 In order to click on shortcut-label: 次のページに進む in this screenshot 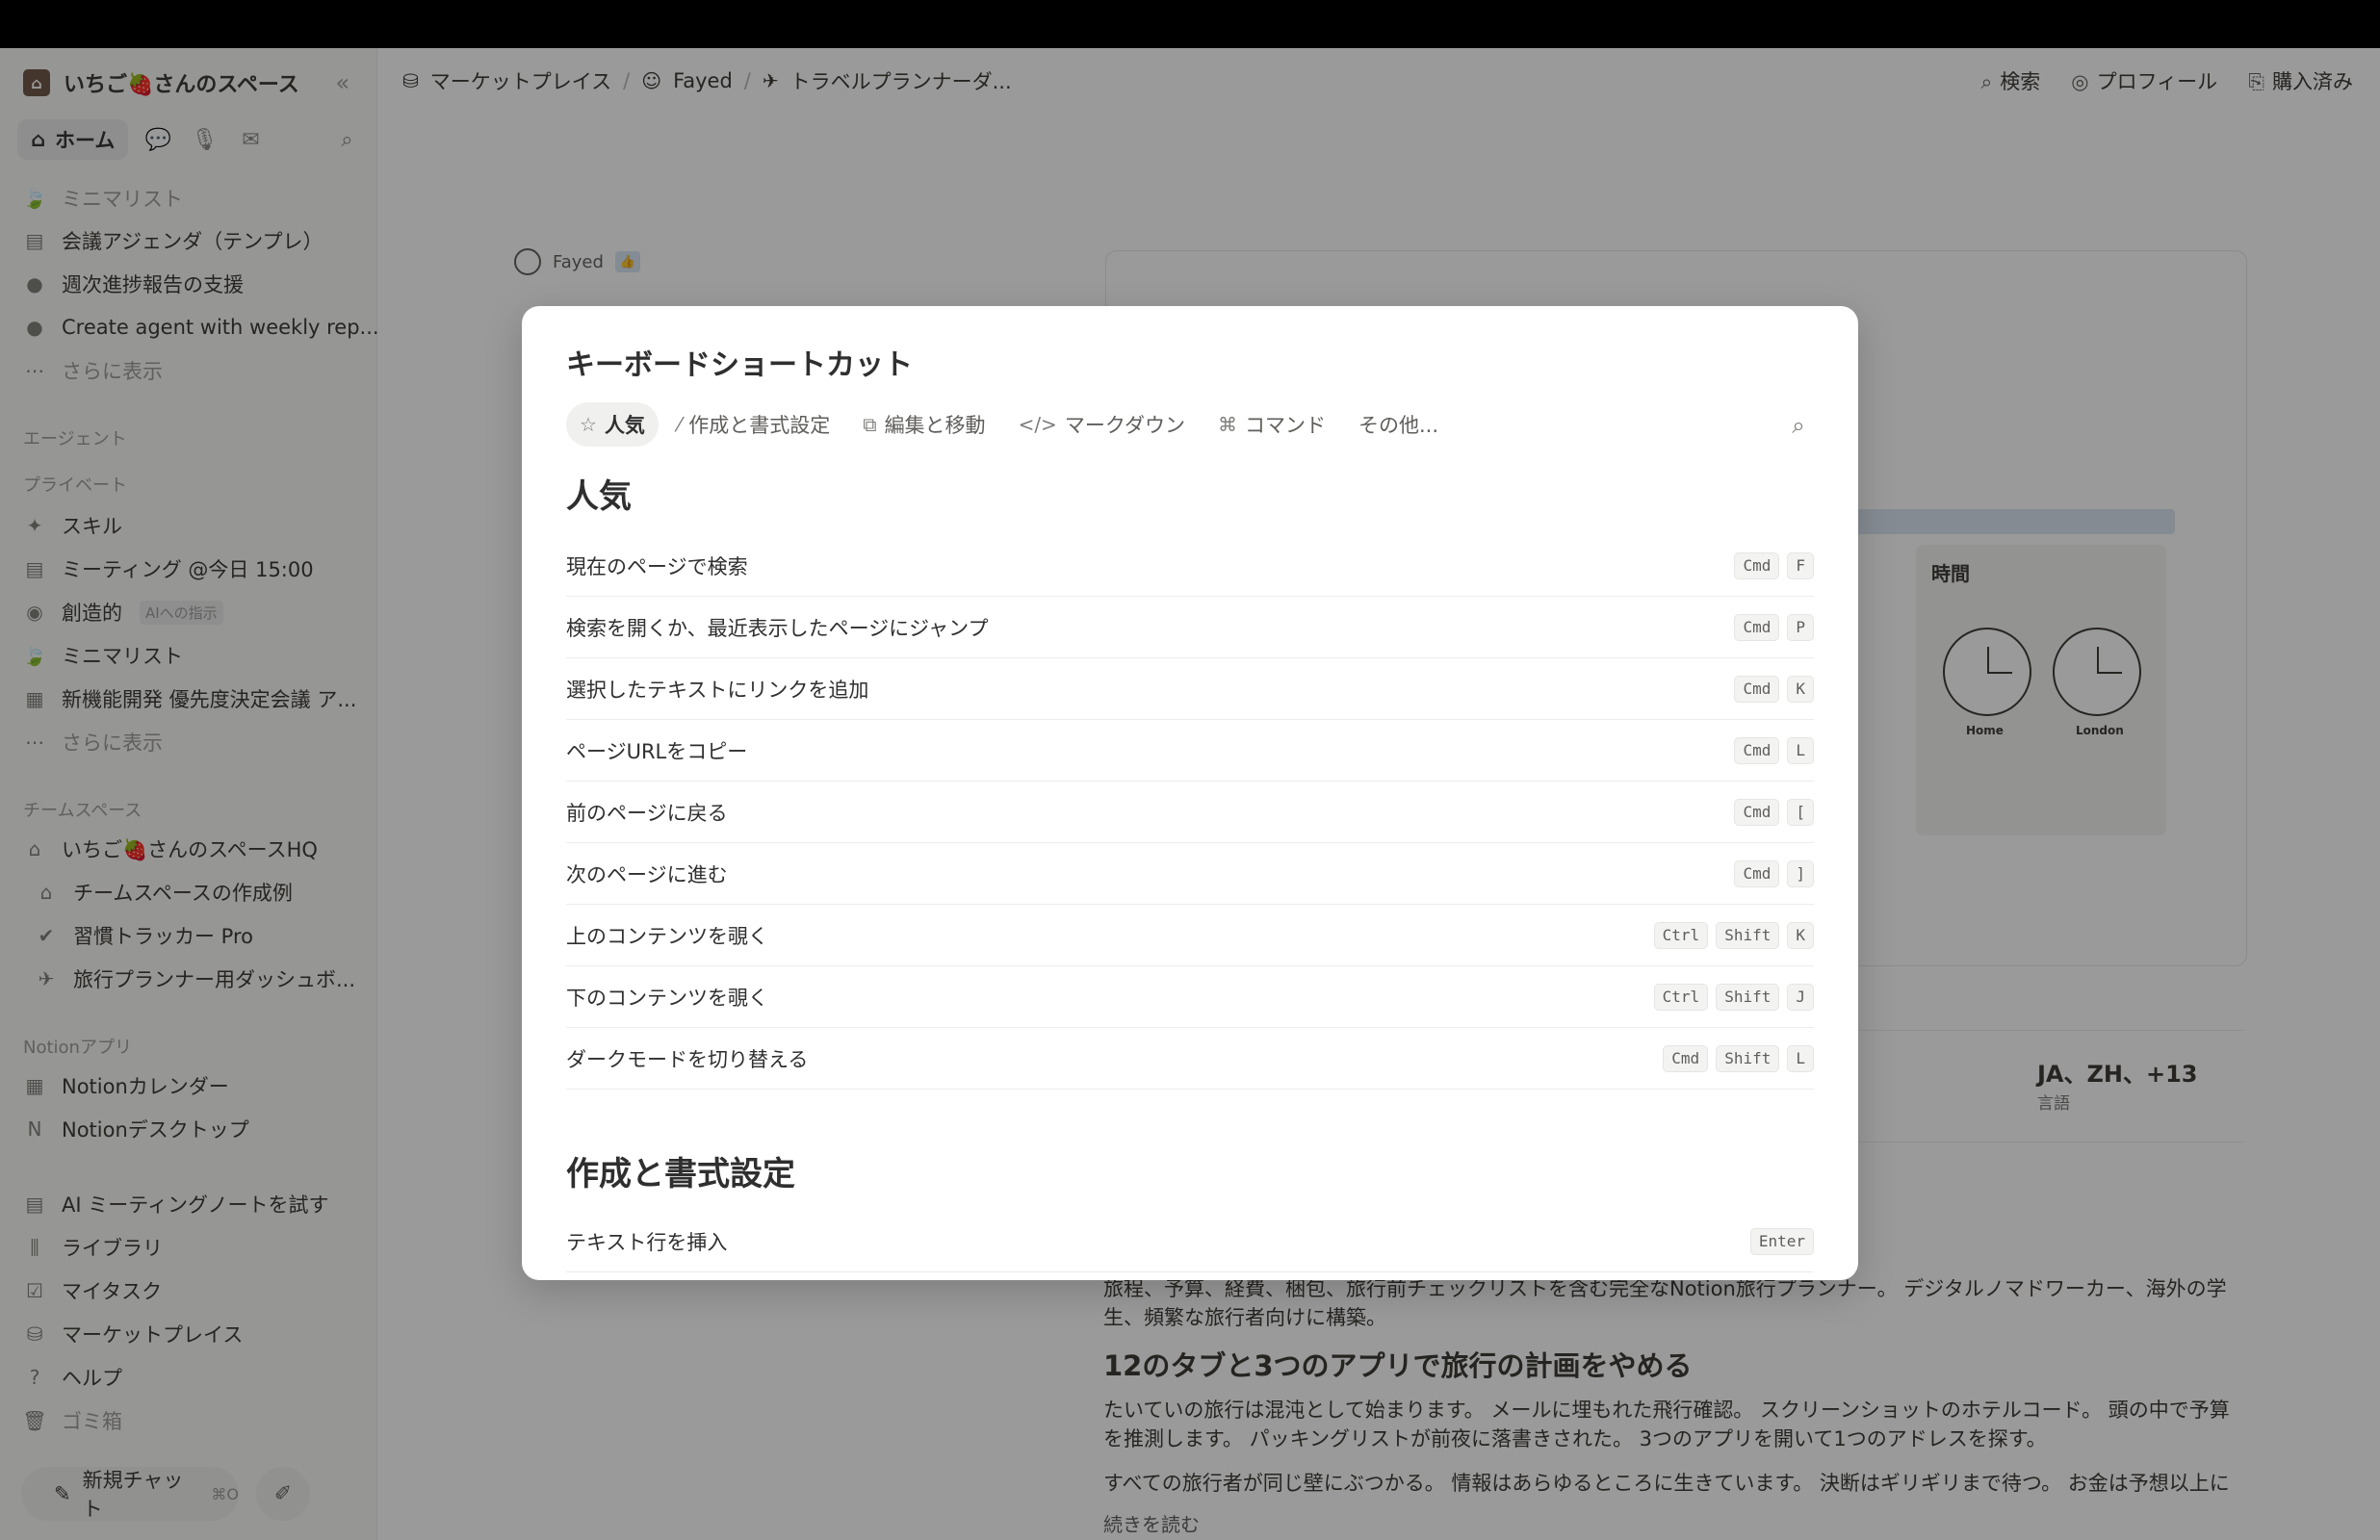, I will do `click(647, 874)`.